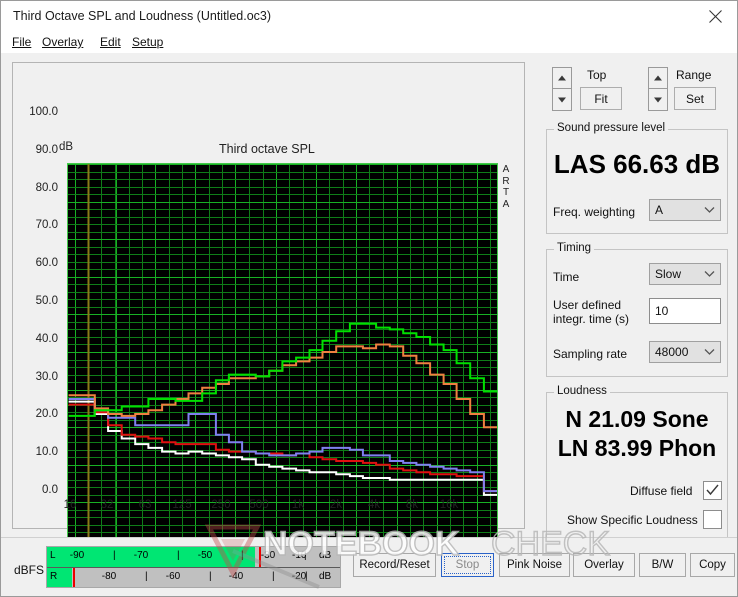  What do you see at coordinates (236, 576) in the screenshot?
I see `meter-tick--40: -40` at bounding box center [236, 576].